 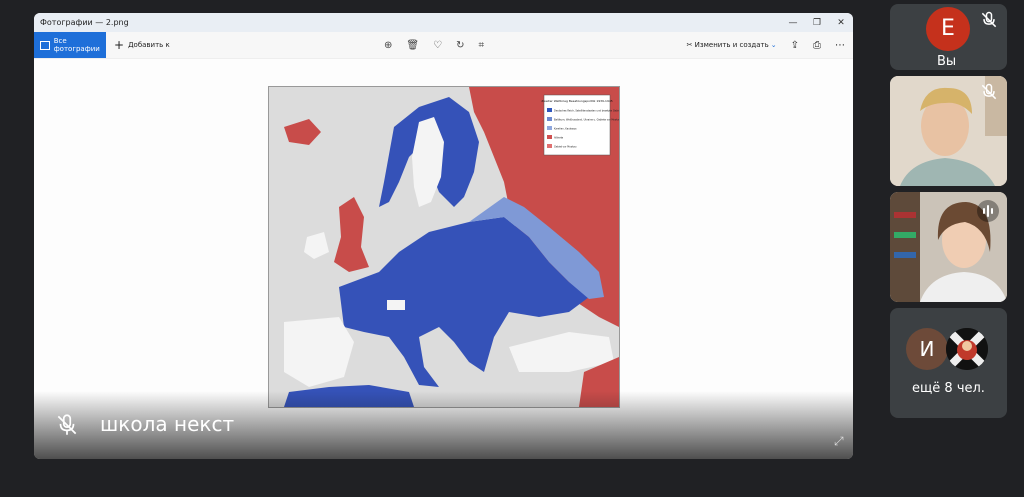 I want to click on share-icon: ⇪, so click(x=795, y=45).